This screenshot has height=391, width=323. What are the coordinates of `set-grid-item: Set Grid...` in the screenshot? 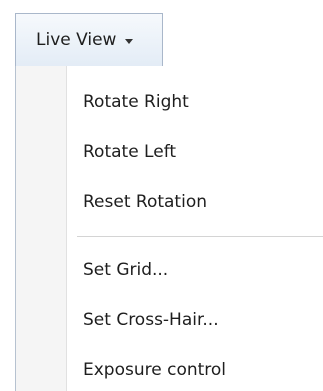 It's located at (195, 270).